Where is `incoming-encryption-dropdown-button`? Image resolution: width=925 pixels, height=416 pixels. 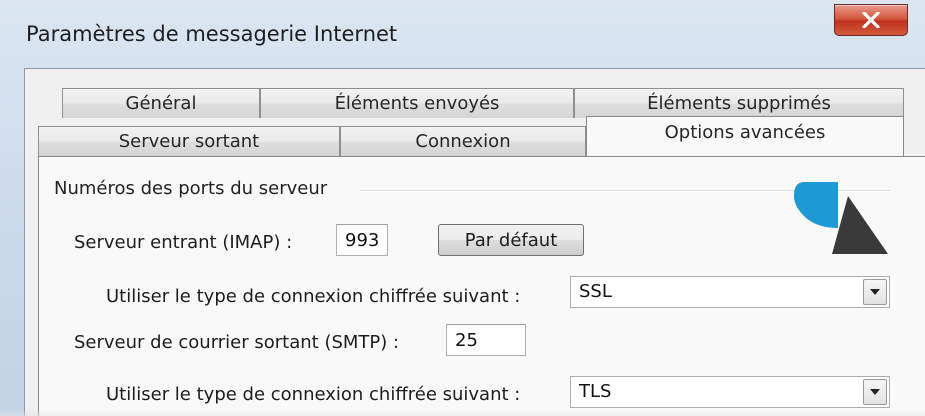
incoming-encryption-dropdown-button is located at coordinates (875, 292).